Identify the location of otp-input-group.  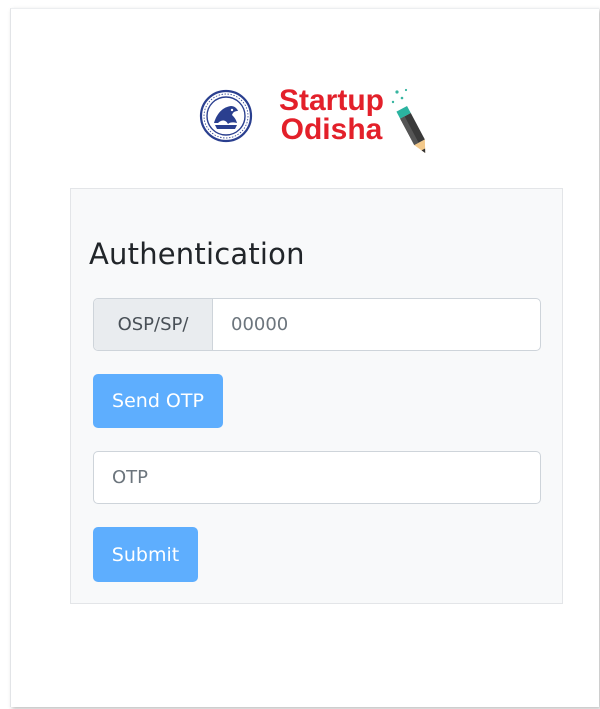
(317, 477).